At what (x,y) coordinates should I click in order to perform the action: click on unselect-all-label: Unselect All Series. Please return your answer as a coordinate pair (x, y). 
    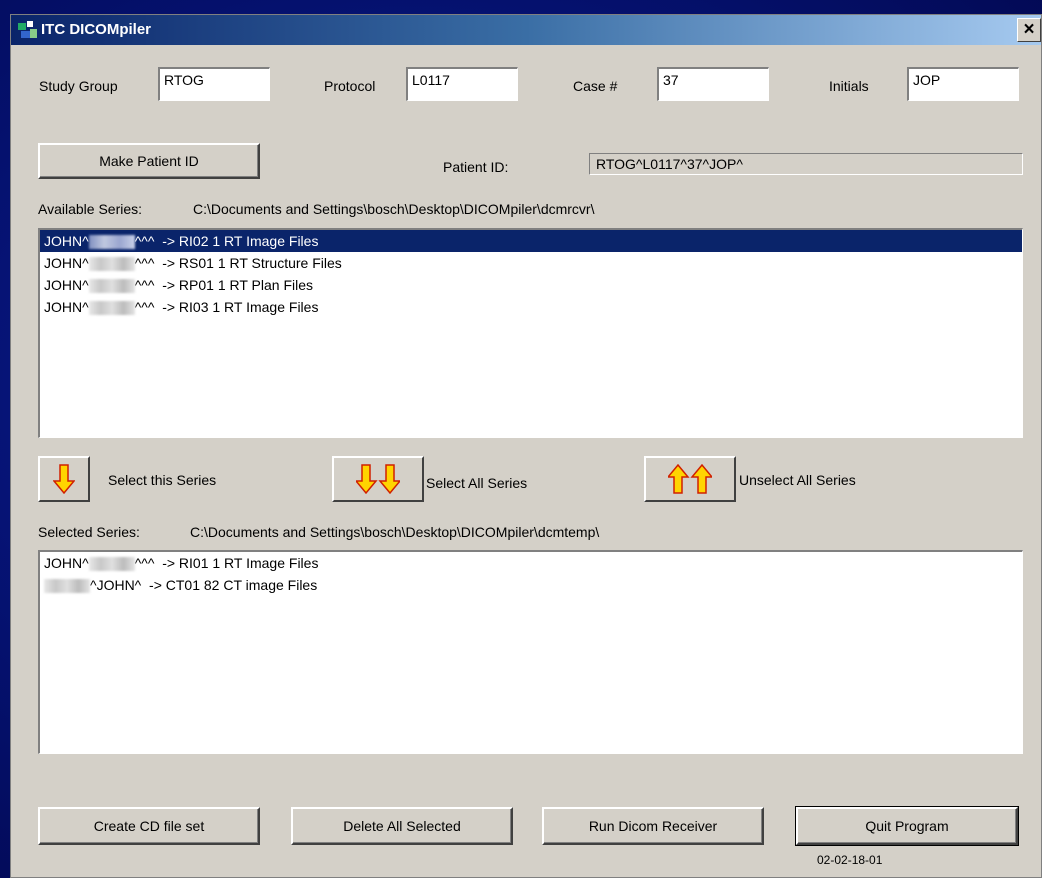
    Looking at the image, I should click on (797, 480).